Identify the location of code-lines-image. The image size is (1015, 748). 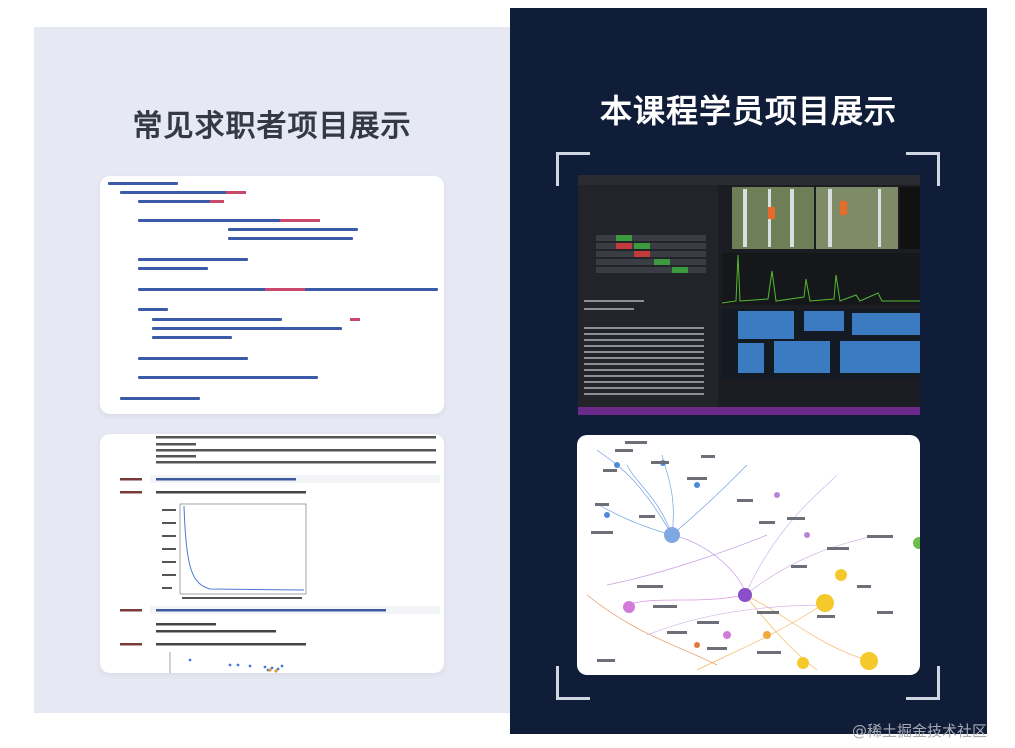
(273, 291).